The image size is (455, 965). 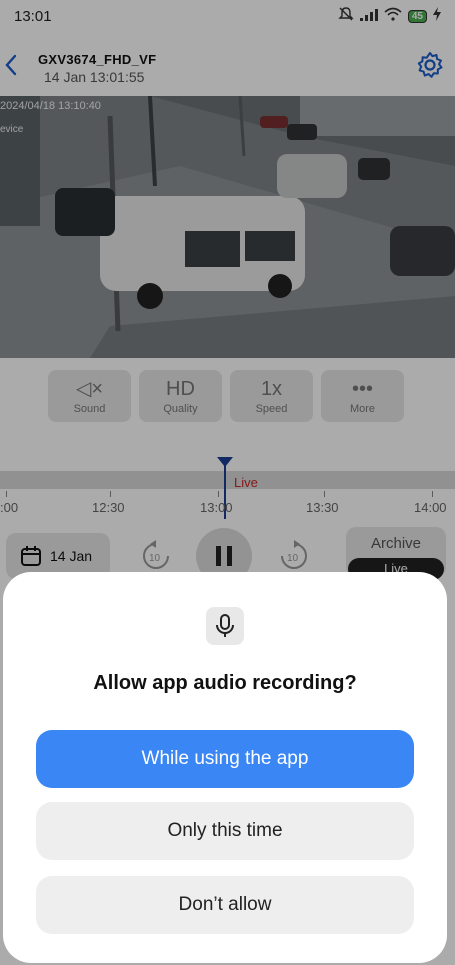 What do you see at coordinates (225, 831) in the screenshot?
I see `allow-once-button: Only this time` at bounding box center [225, 831].